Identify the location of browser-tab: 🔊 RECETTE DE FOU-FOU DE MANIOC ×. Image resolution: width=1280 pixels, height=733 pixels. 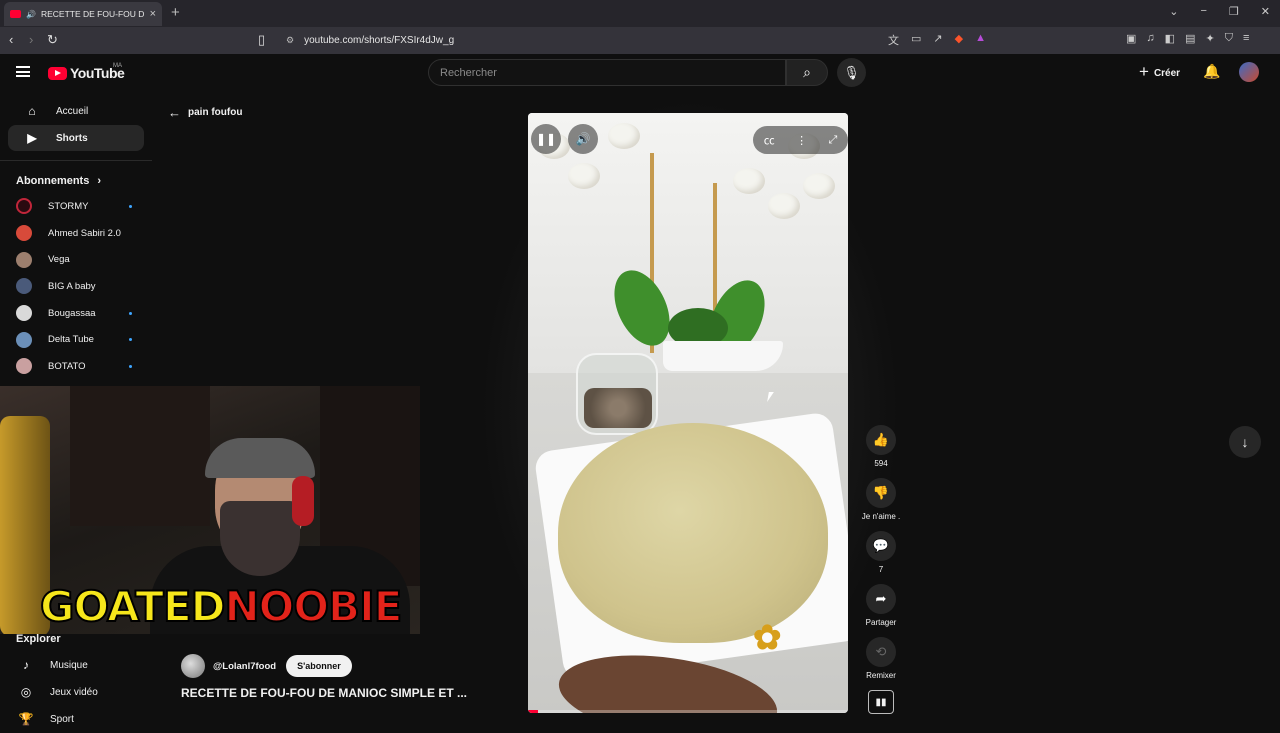
(83, 14).